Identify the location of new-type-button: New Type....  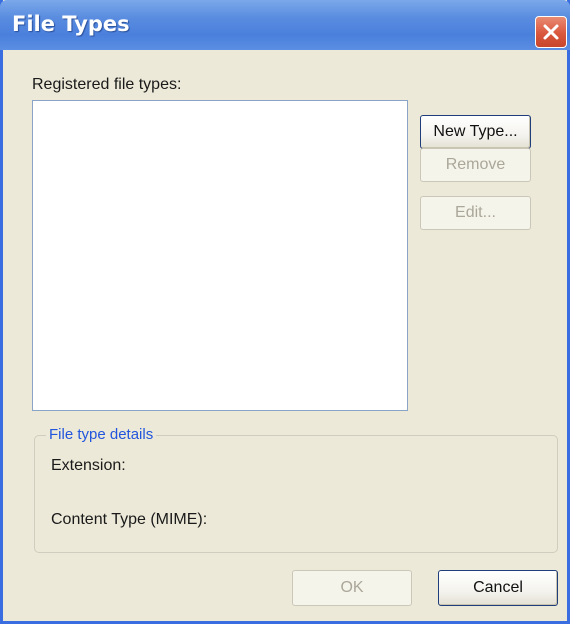
(475, 132).